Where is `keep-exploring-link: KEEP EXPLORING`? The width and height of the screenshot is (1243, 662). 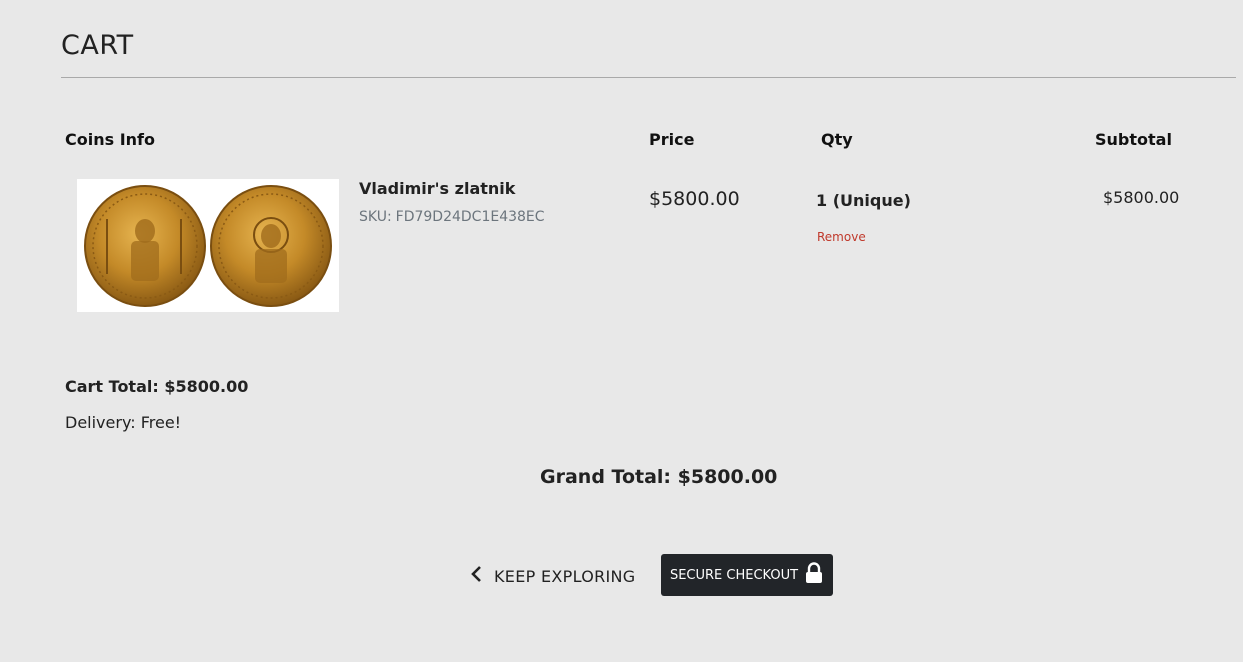
keep-exploring-link: KEEP EXPLORING is located at coordinates (553, 576).